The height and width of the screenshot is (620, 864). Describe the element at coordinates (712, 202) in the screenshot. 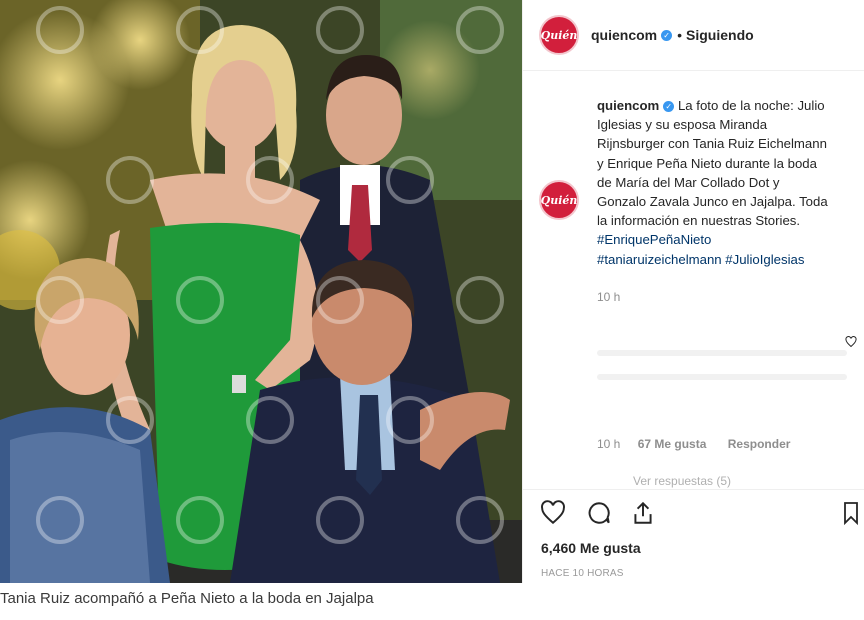

I see `caption-line: Gonzalo Zavala Junco en Jajalpa. Toda` at that location.